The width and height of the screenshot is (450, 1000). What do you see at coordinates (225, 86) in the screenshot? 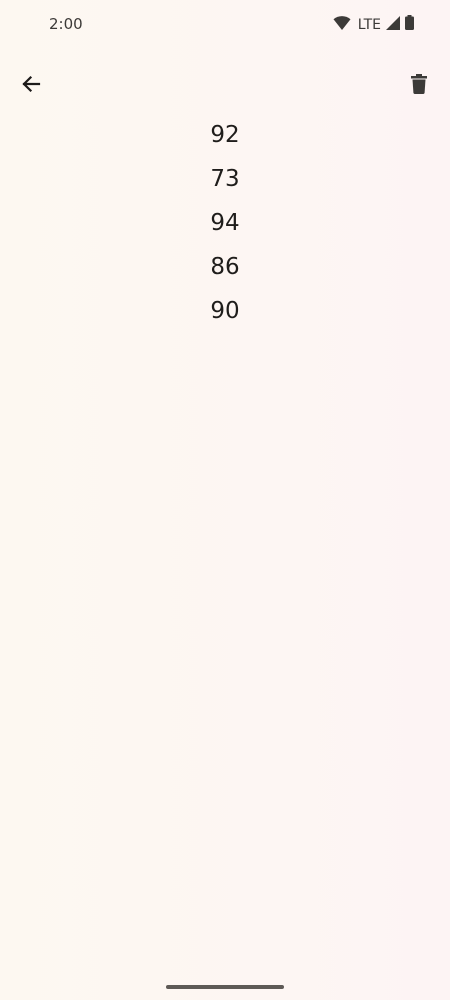
I see `top-app-bar` at bounding box center [225, 86].